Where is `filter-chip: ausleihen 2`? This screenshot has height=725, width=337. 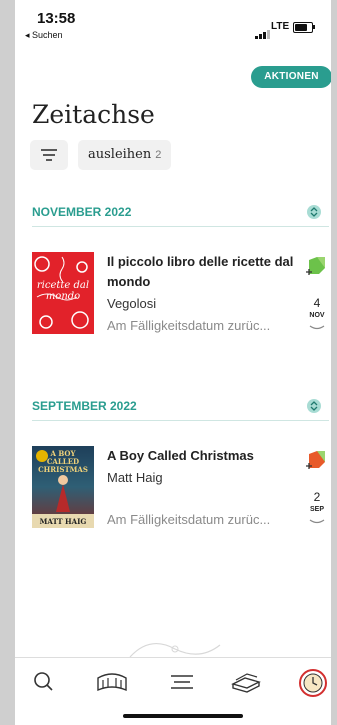 filter-chip: ausleihen 2 is located at coordinates (125, 155).